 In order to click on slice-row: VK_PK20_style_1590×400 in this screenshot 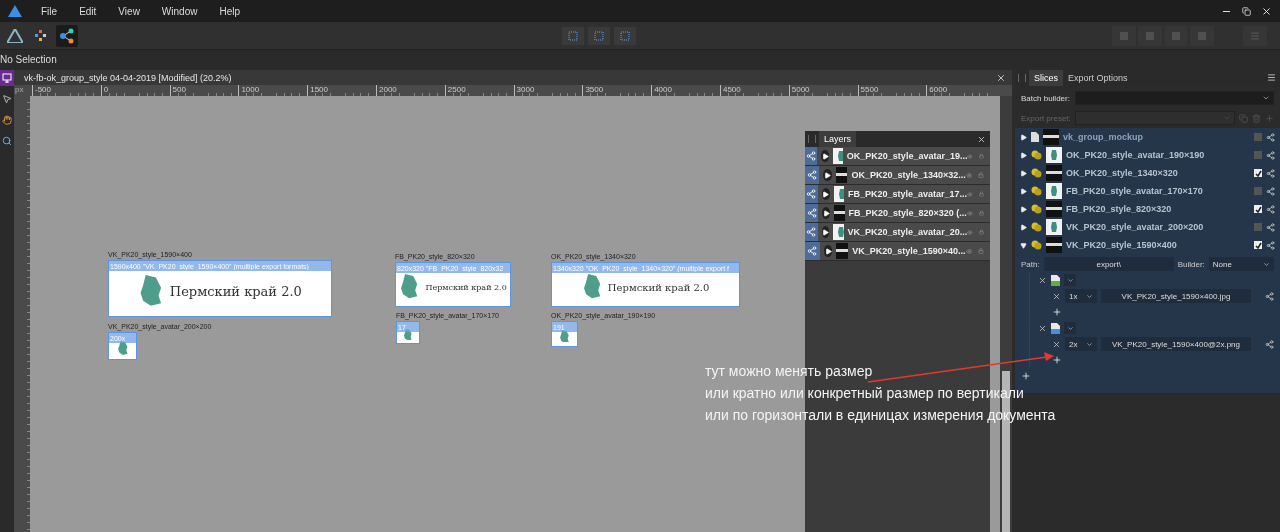, I will do `click(1147, 245)`.